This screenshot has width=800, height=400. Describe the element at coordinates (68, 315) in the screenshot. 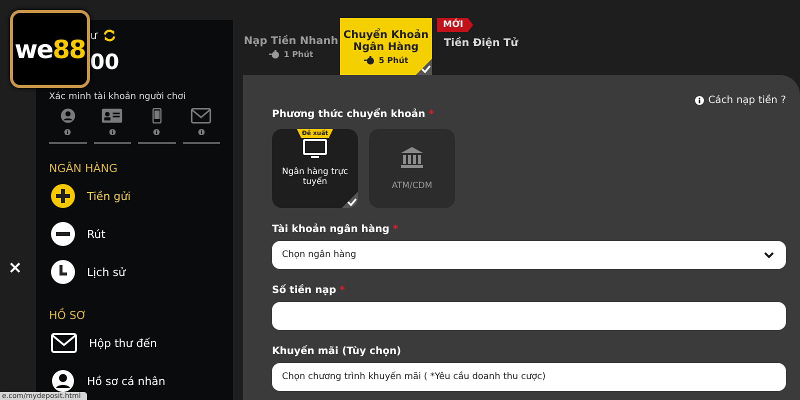

I see `section-title: HỒ SƠ` at that location.